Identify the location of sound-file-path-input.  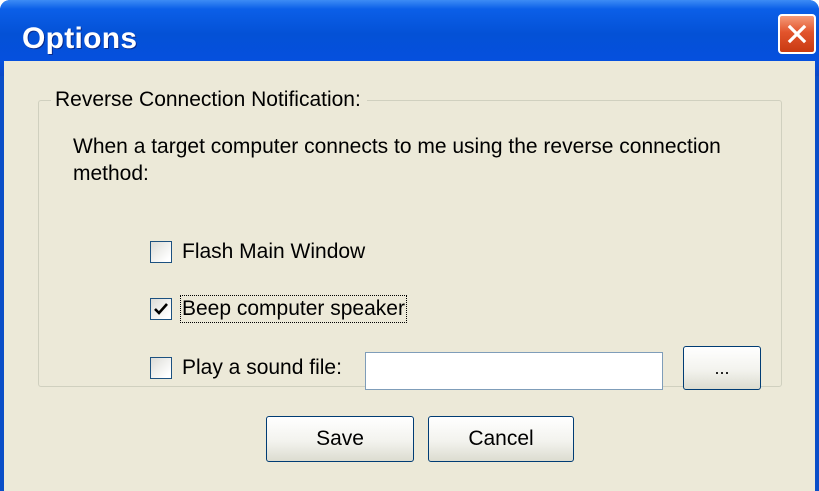
(514, 371).